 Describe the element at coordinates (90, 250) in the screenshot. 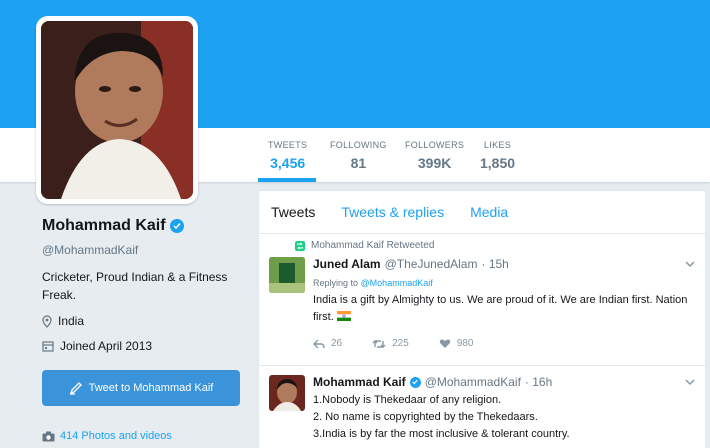

I see `profile-handle: @MohammadKaif` at that location.